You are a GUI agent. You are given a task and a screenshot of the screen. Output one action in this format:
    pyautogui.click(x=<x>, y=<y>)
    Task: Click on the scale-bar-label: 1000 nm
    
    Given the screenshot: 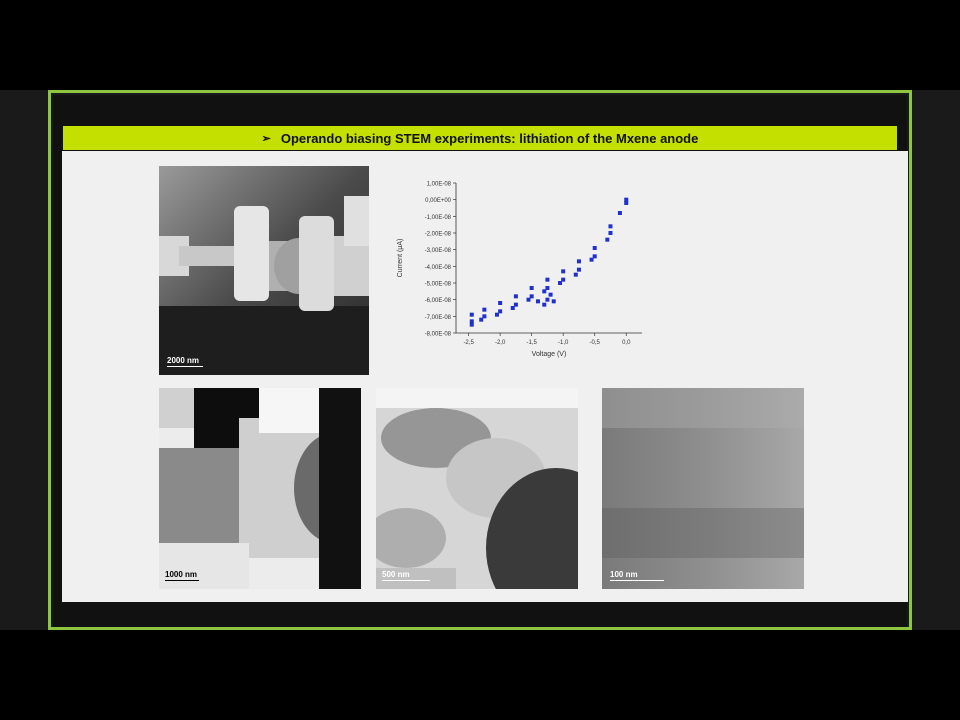 What is the action you would take?
    pyautogui.click(x=181, y=574)
    